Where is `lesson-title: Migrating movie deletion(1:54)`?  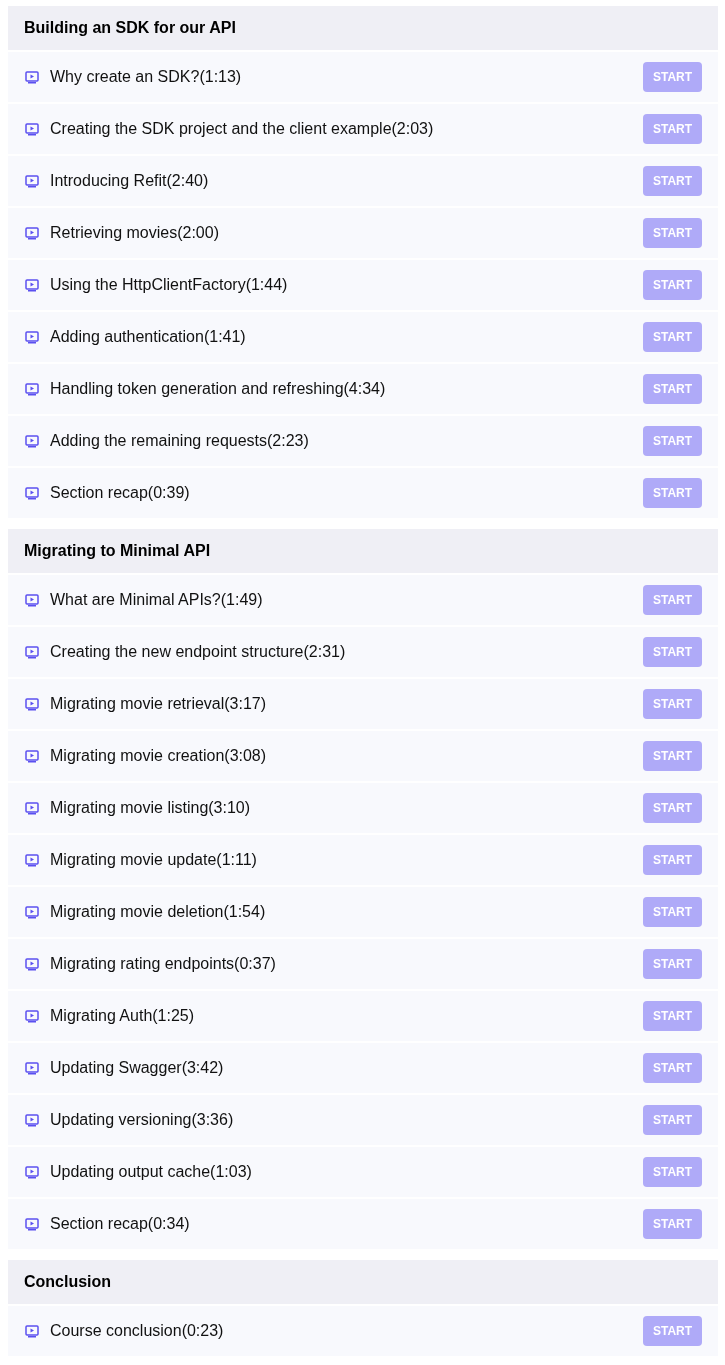
lesson-title: Migrating movie deletion(1:54) is located at coordinates (158, 912).